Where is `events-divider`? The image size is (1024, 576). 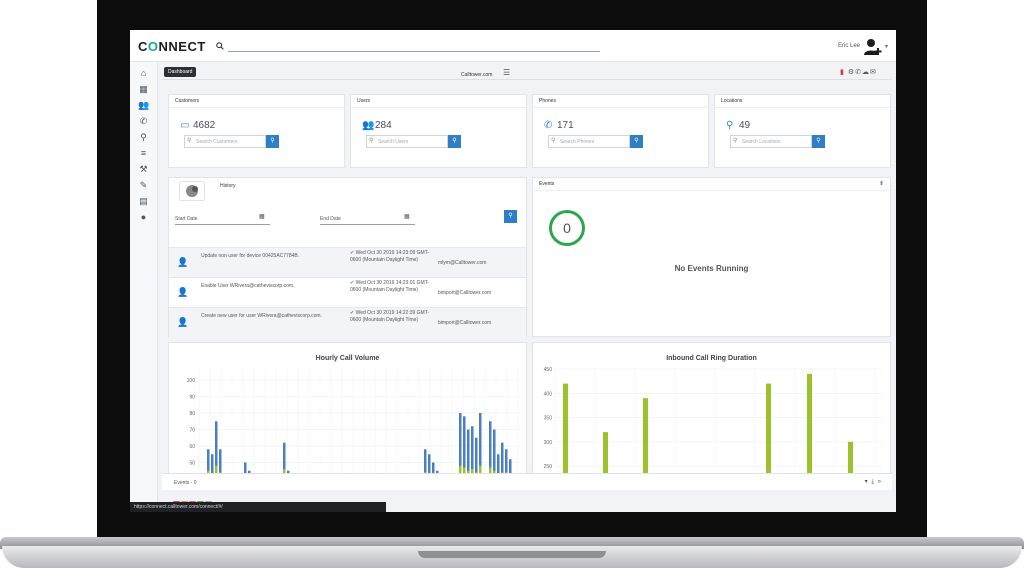
events-divider is located at coordinates (711, 190).